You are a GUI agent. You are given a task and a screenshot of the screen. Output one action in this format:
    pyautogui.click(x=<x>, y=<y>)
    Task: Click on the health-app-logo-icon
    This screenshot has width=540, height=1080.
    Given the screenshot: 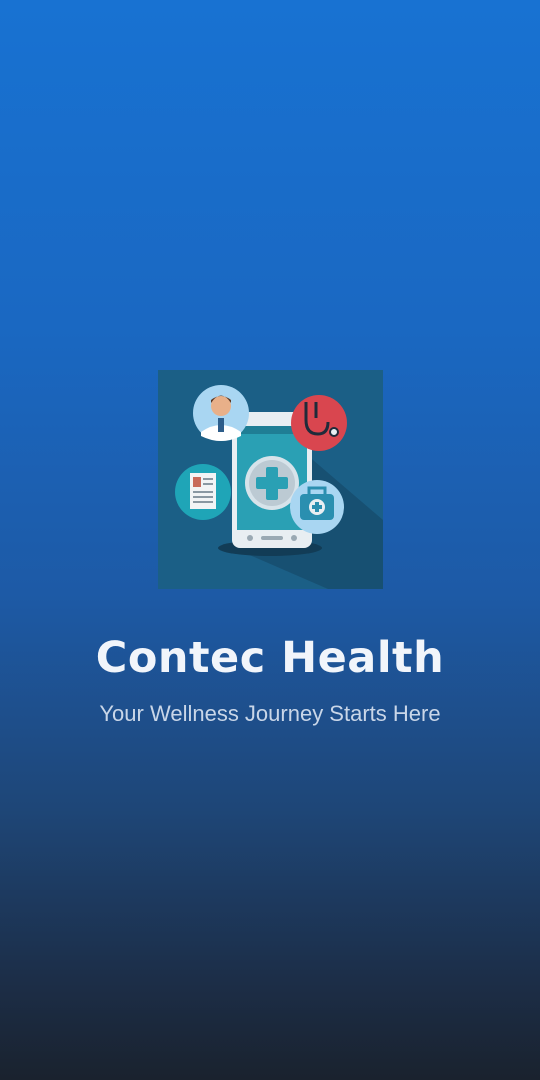 What is the action you would take?
    pyautogui.click(x=270, y=479)
    